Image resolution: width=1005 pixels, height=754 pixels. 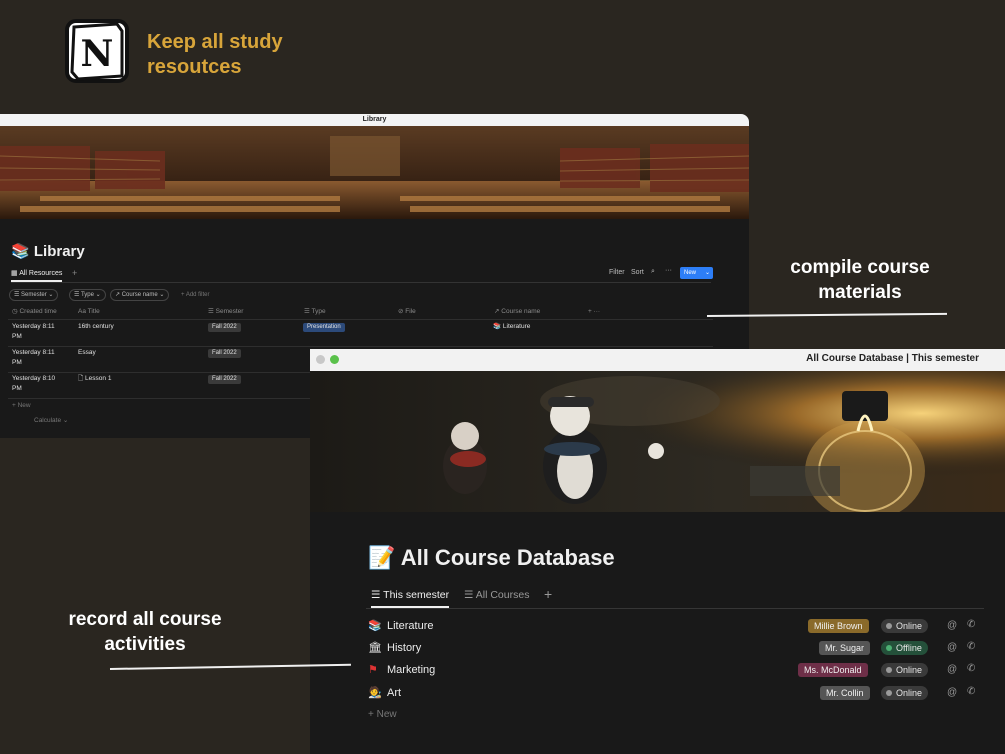 I want to click on course-name: History, so click(x=404, y=648).